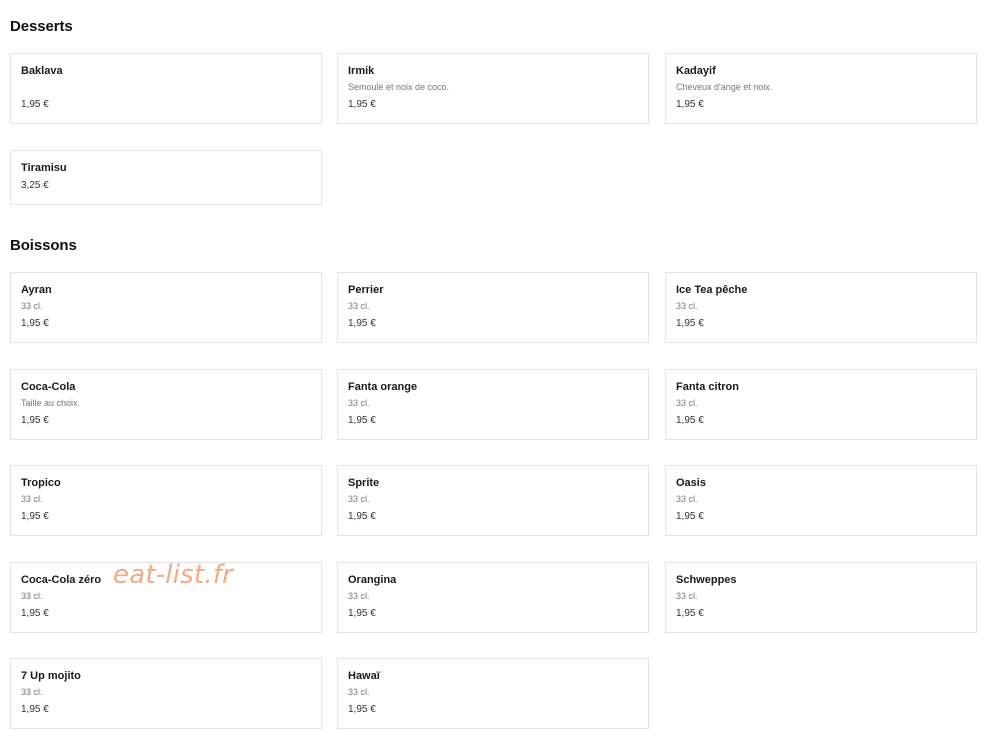  Describe the element at coordinates (41, 483) in the screenshot. I see `item-name: Tropico` at that location.